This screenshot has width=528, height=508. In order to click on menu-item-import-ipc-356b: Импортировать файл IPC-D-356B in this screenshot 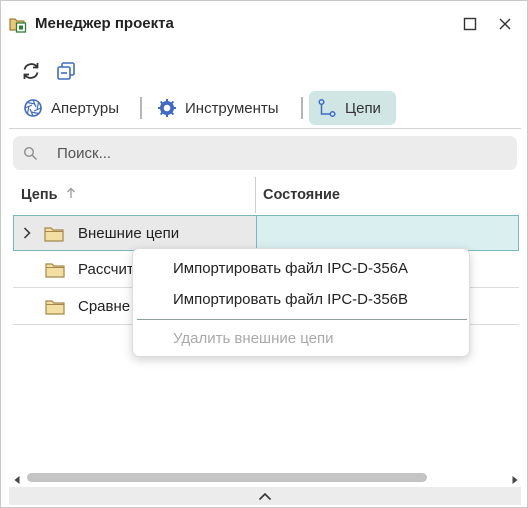, I will do `click(290, 299)`.